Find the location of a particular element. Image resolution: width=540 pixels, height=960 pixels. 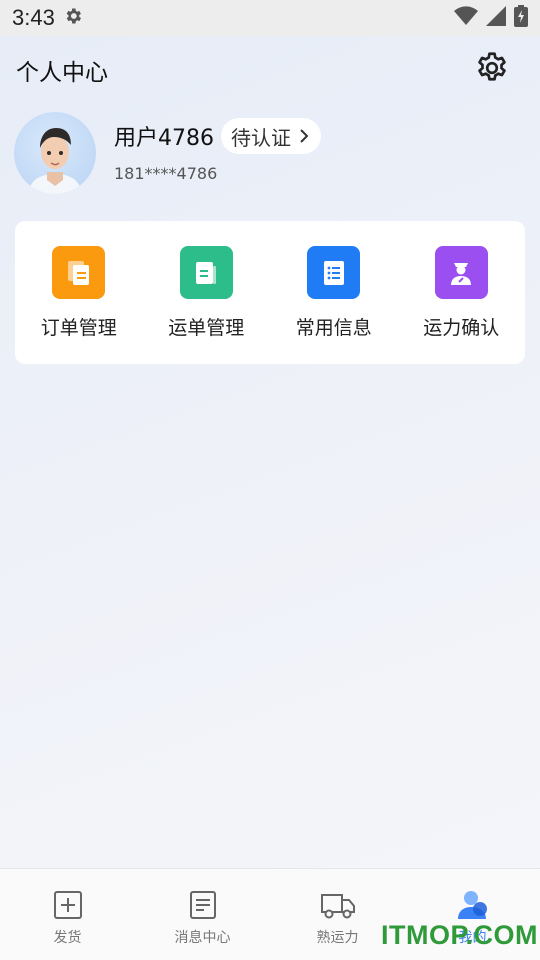

function-label: 运力确认 is located at coordinates (461, 328).